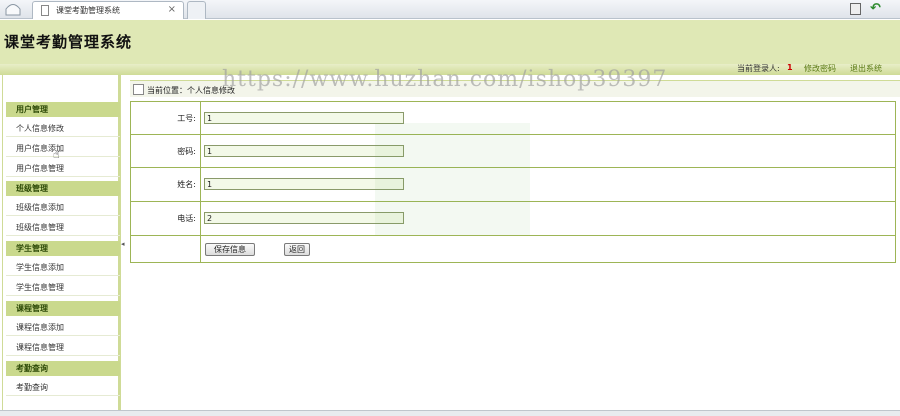 This screenshot has width=900, height=416. I want to click on sidebar-group-title: 考勤查询, so click(63, 368).